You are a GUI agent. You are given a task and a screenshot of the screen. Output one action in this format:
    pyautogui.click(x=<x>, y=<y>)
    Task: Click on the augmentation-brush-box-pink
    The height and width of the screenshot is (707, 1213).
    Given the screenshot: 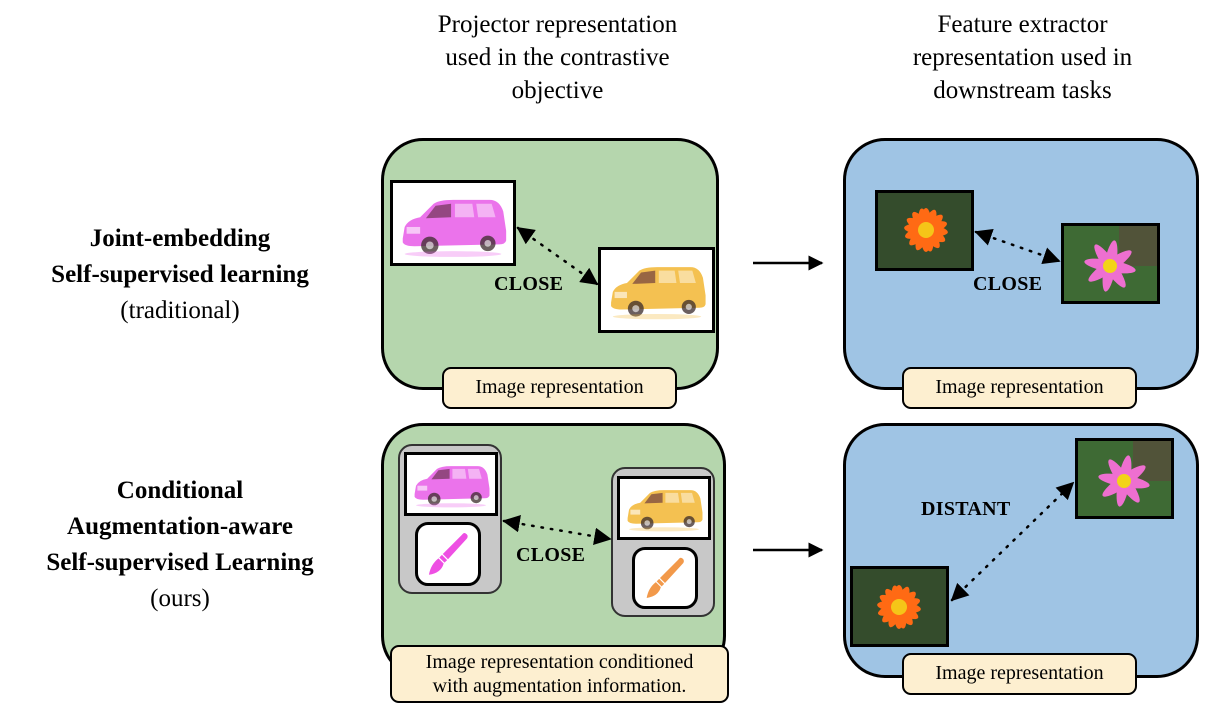 What is the action you would take?
    pyautogui.click(x=448, y=554)
    